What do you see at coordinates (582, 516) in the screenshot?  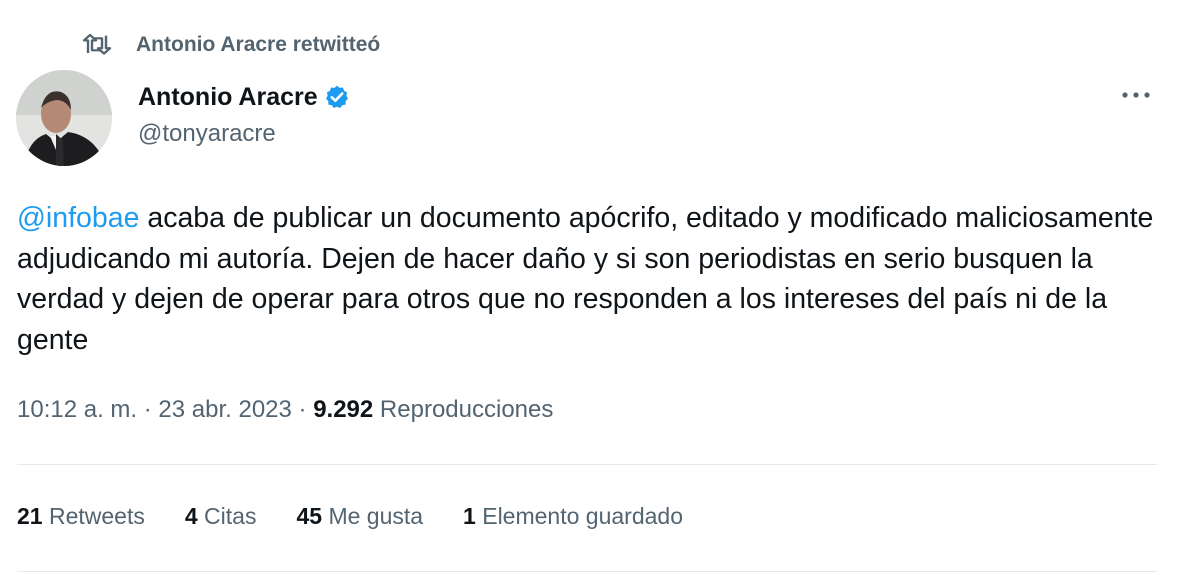 I see `bookmarks-label: Elemento guardado` at bounding box center [582, 516].